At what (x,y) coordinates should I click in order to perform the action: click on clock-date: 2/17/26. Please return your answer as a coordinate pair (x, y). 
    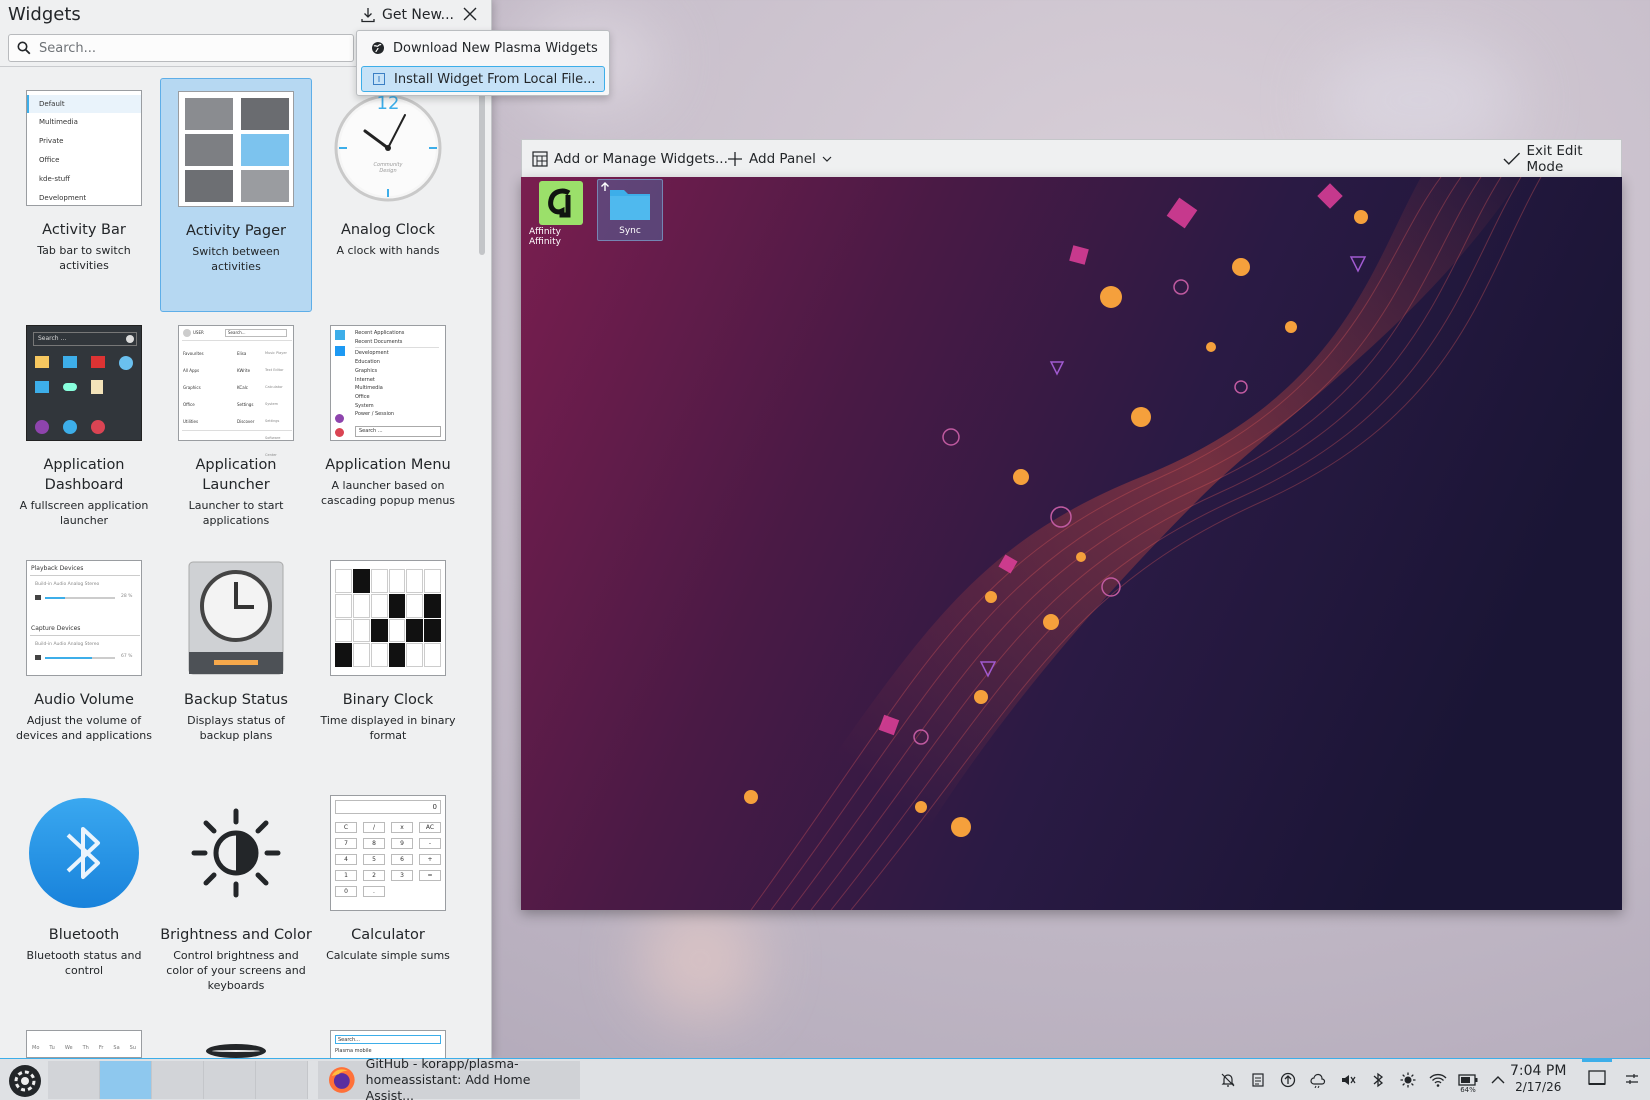
    Looking at the image, I should click on (1538, 1087).